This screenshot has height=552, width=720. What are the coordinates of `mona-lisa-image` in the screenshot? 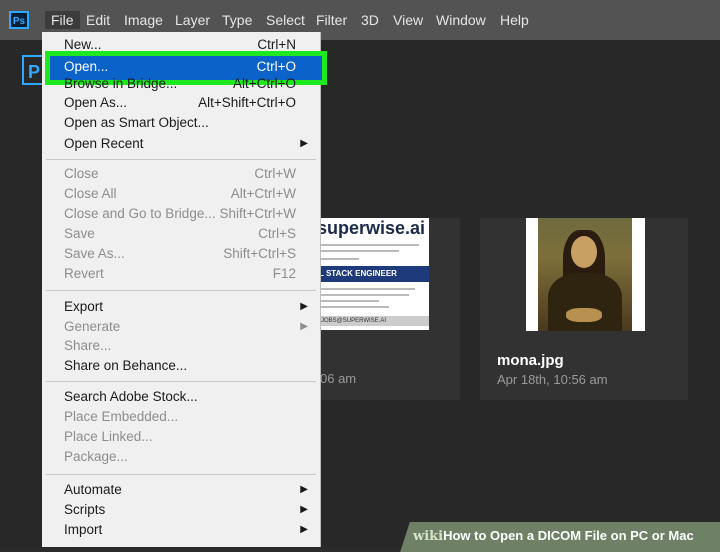 It's located at (585, 274).